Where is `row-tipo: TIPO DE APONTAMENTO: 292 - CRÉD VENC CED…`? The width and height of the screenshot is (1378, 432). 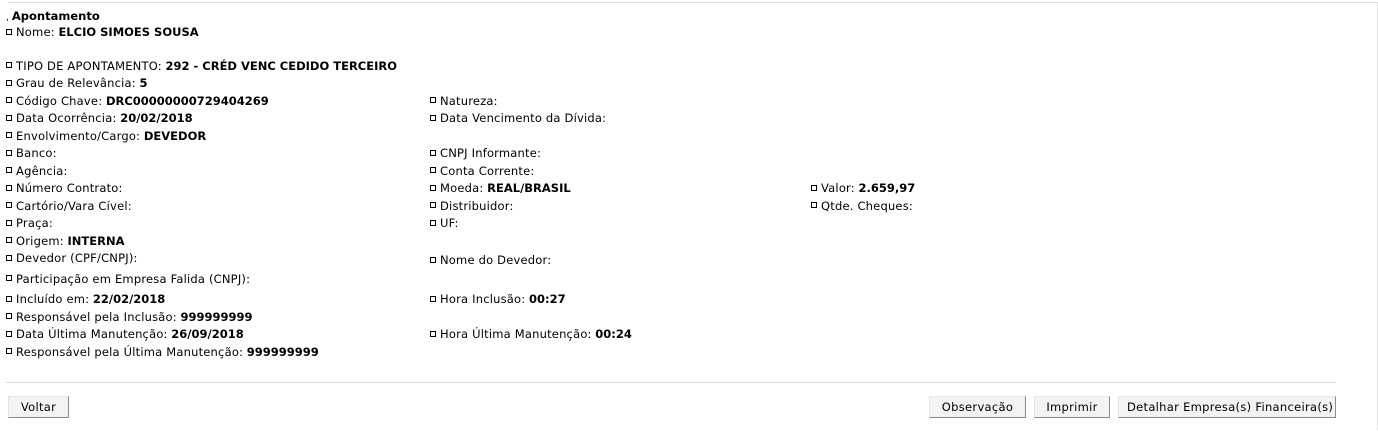 row-tipo: TIPO DE APONTAMENTO: 292 - CRÉD VENC CED… is located at coordinates (676, 67).